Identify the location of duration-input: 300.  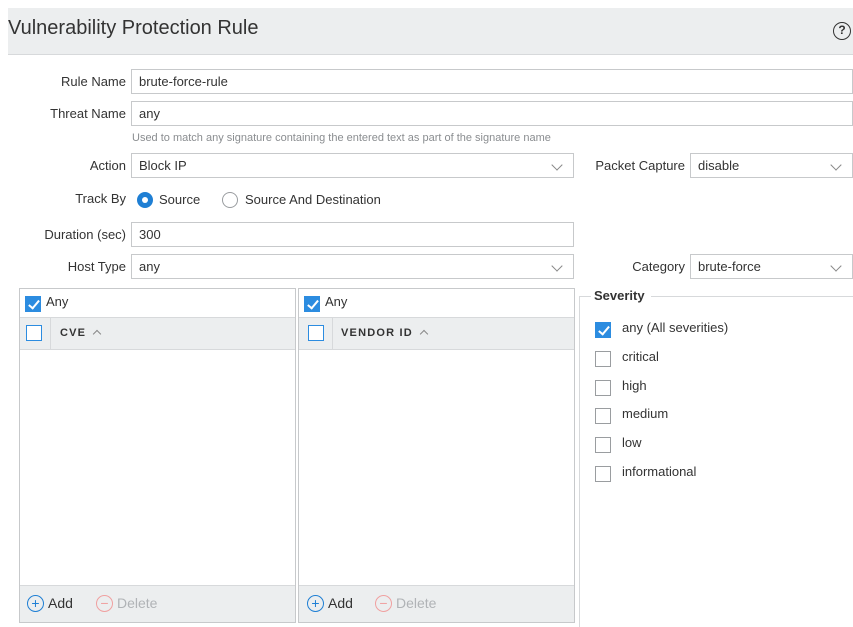
(352, 234).